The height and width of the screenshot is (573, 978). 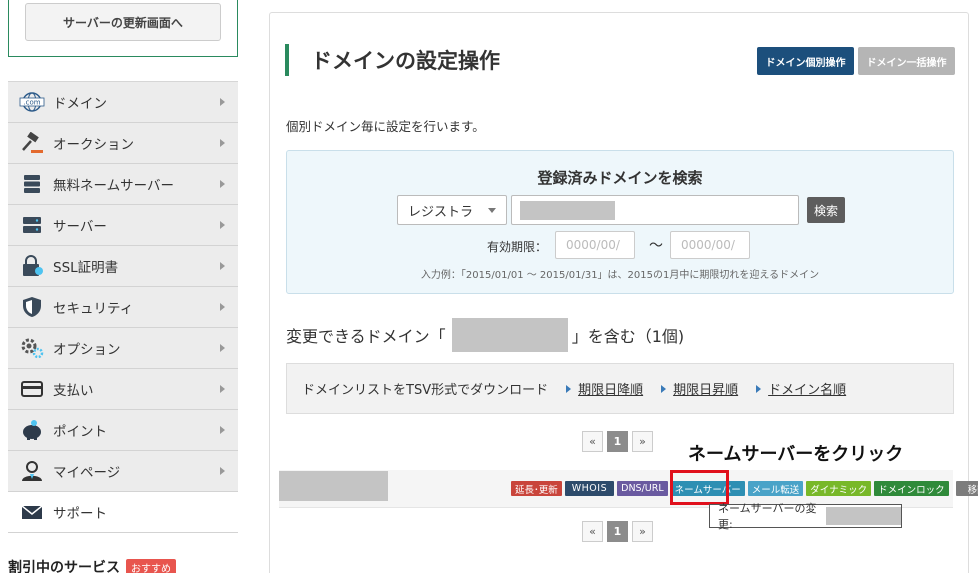 I want to click on sidebar-item-label: サーバー, so click(x=80, y=227).